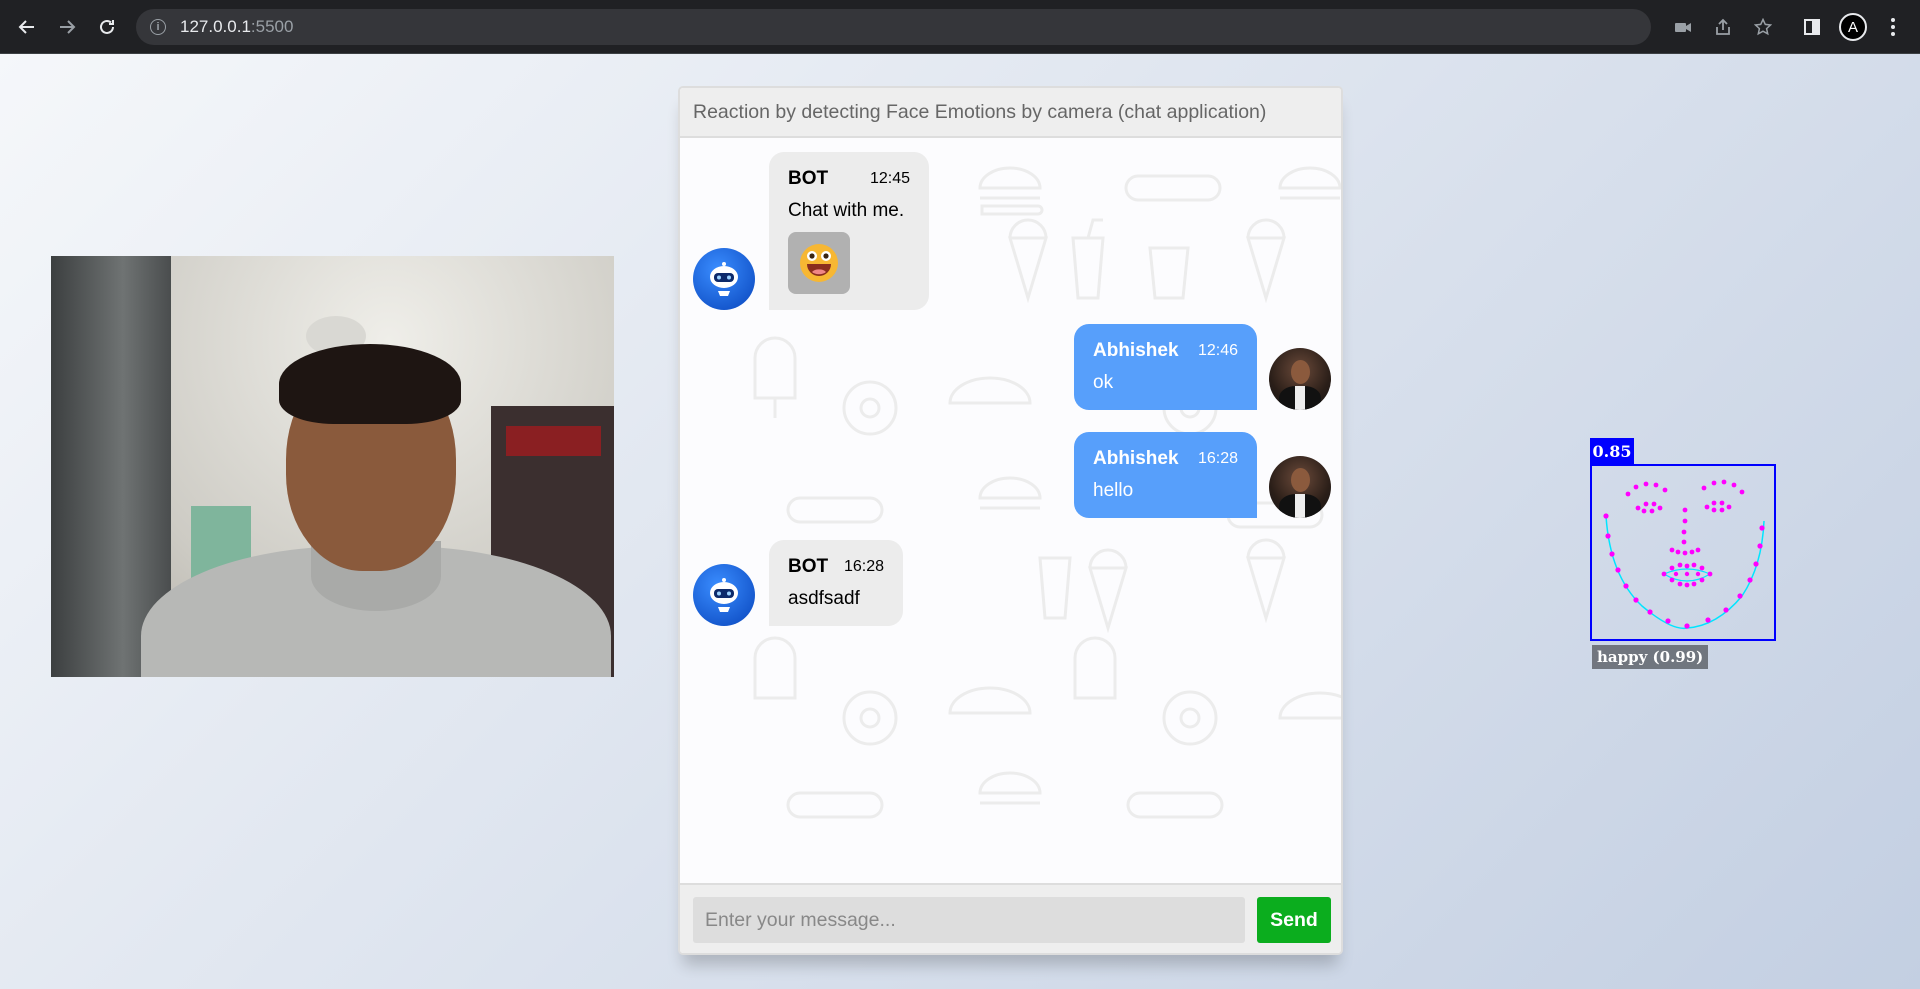 The height and width of the screenshot is (989, 1920). Describe the element at coordinates (1294, 920) in the screenshot. I see `send-button: Send` at that location.